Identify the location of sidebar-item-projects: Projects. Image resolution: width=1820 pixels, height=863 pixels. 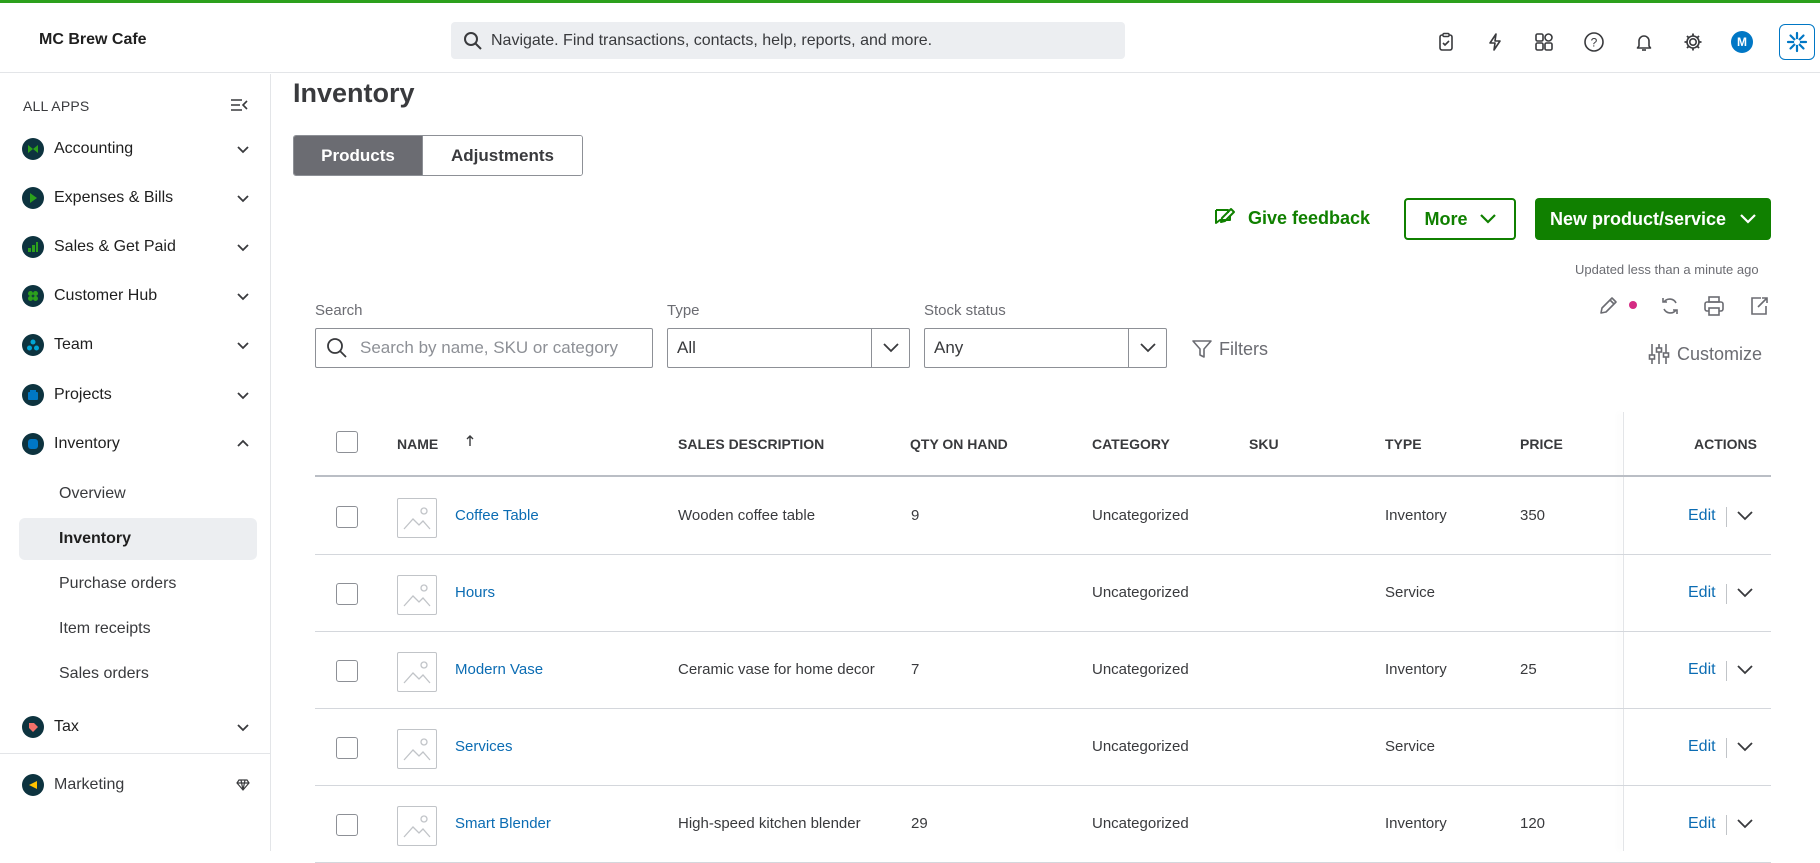
(136, 395).